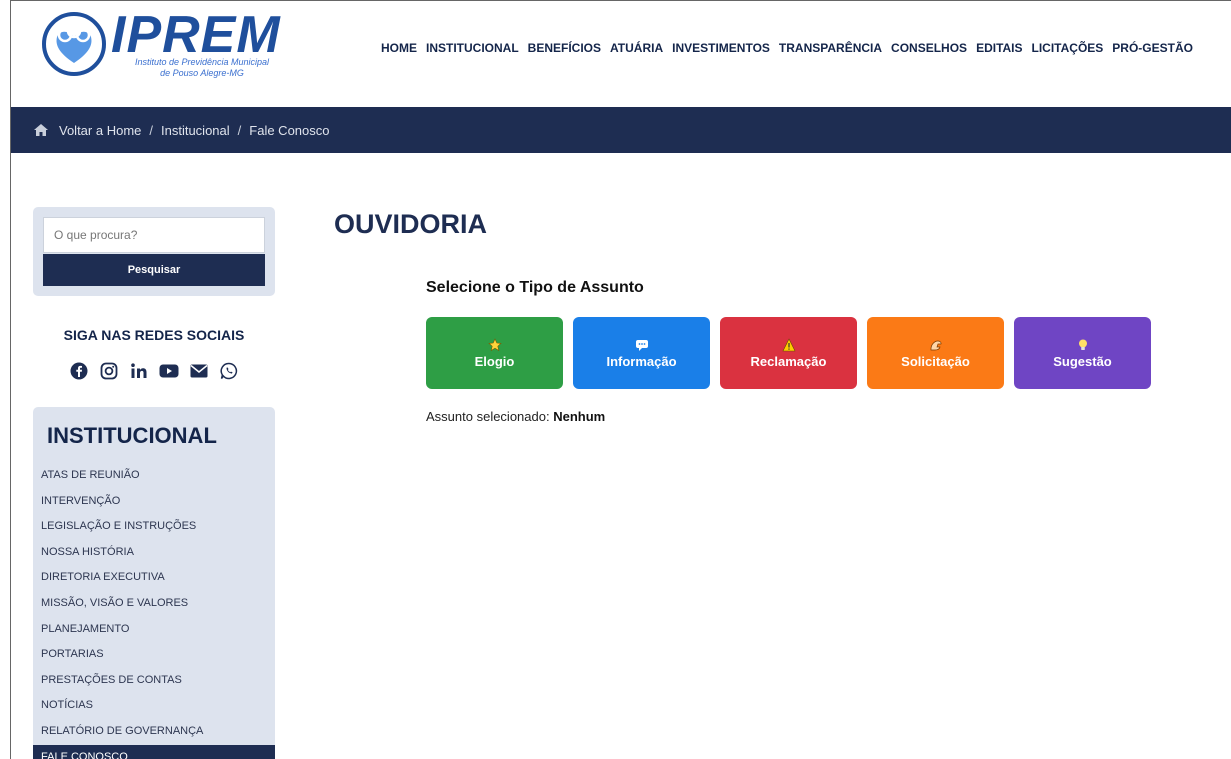 The height and width of the screenshot is (759, 1231). What do you see at coordinates (154, 235) in the screenshot?
I see `search-input` at bounding box center [154, 235].